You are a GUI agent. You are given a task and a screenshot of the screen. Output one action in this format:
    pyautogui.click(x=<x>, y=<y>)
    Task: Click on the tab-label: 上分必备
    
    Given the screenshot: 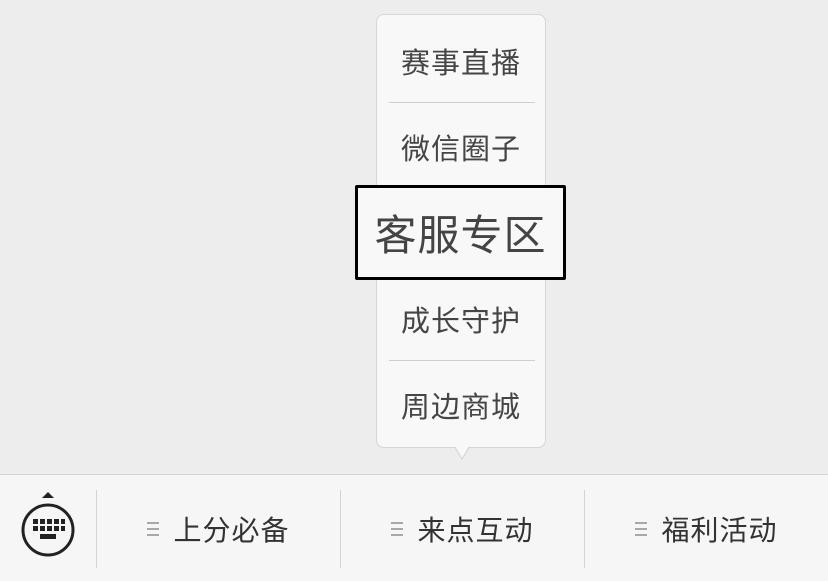 What is the action you would take?
    pyautogui.click(x=231, y=530)
    